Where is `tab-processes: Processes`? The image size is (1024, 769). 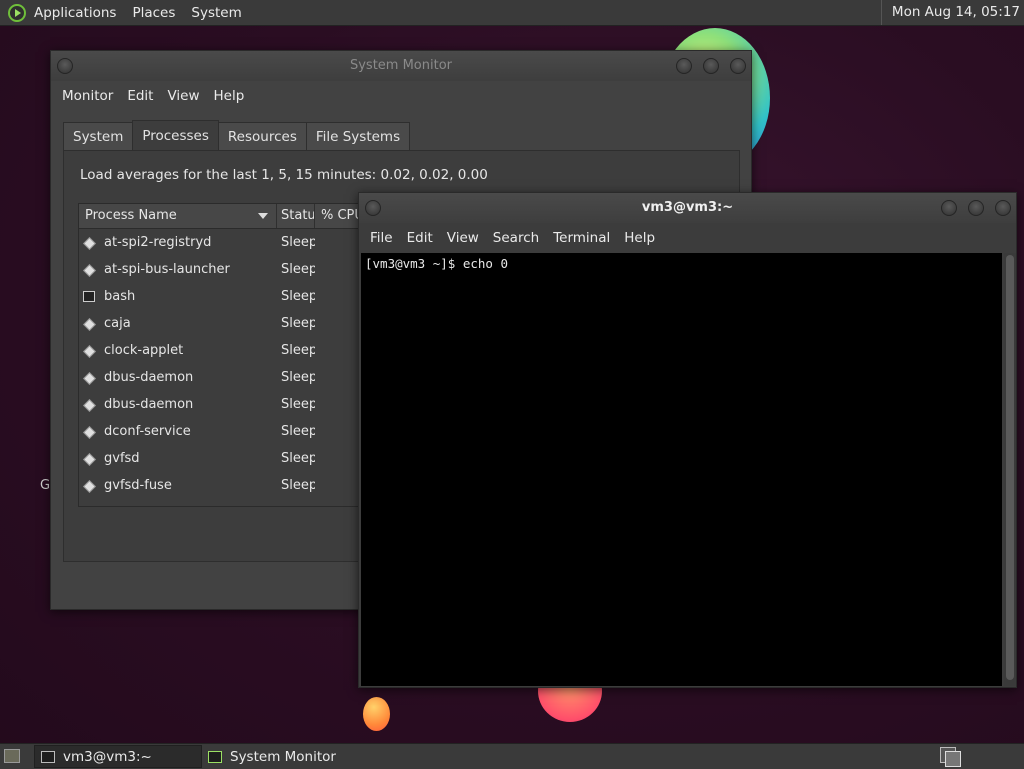 tab-processes: Processes is located at coordinates (175, 135).